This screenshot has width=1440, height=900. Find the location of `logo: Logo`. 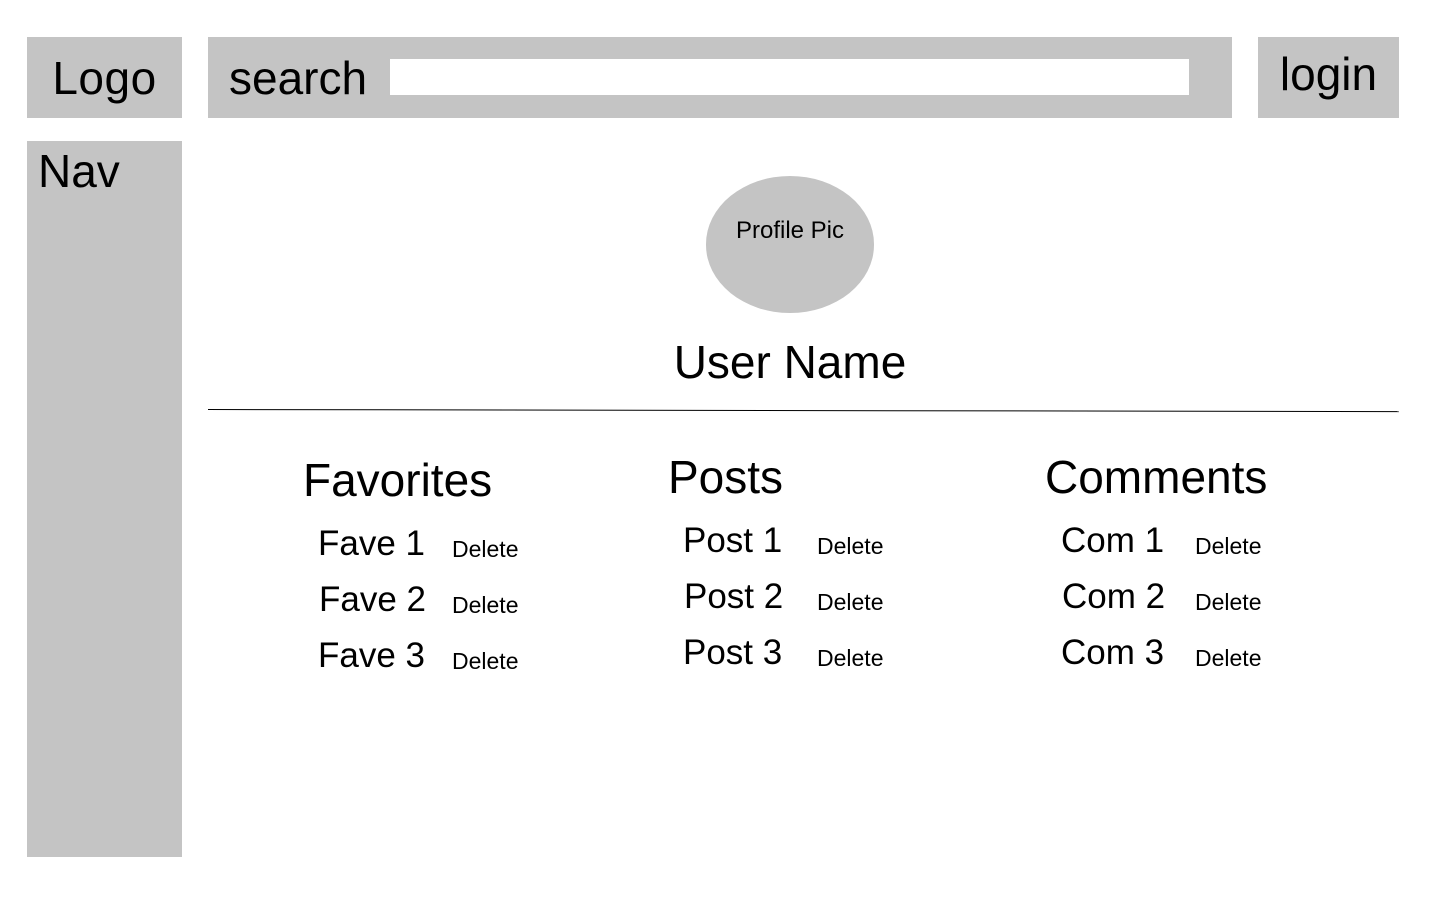

logo: Logo is located at coordinates (104, 77).